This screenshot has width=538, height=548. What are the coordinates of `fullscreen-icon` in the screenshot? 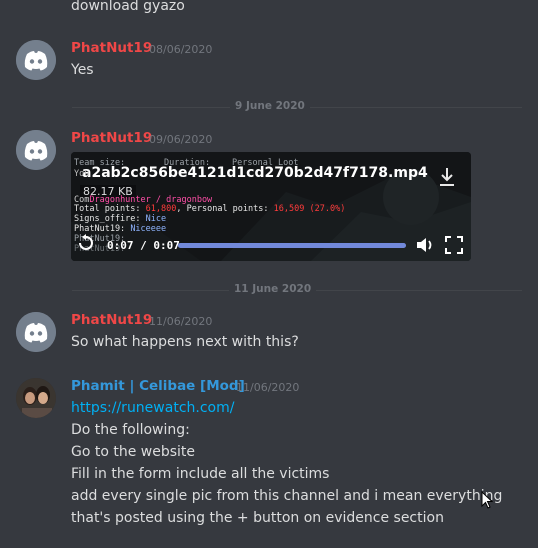 It's located at (454, 245).